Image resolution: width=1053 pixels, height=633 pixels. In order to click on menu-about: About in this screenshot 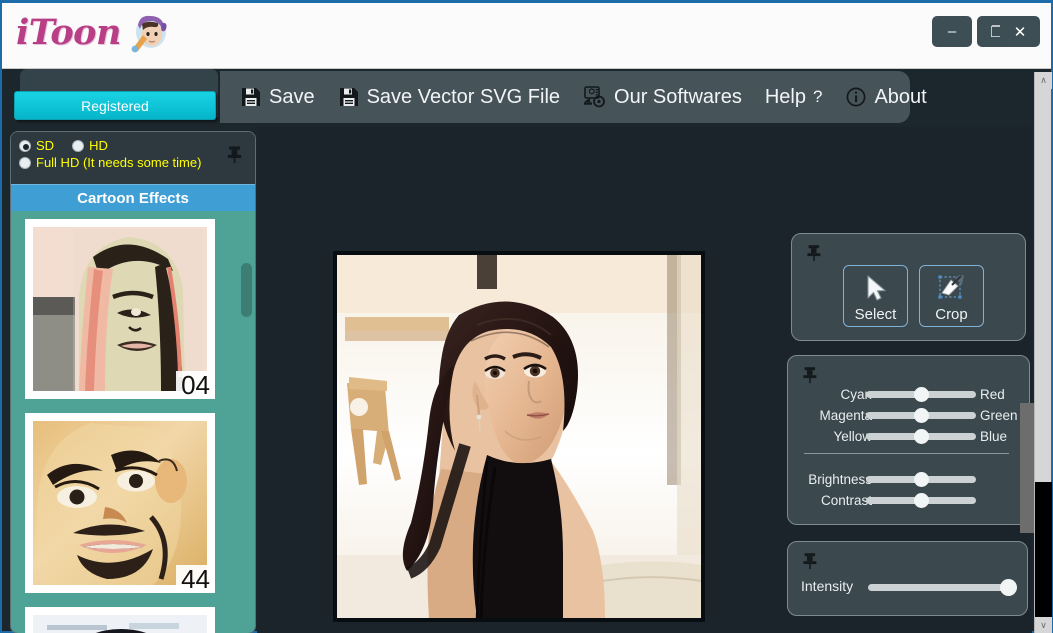, I will do `click(886, 97)`.